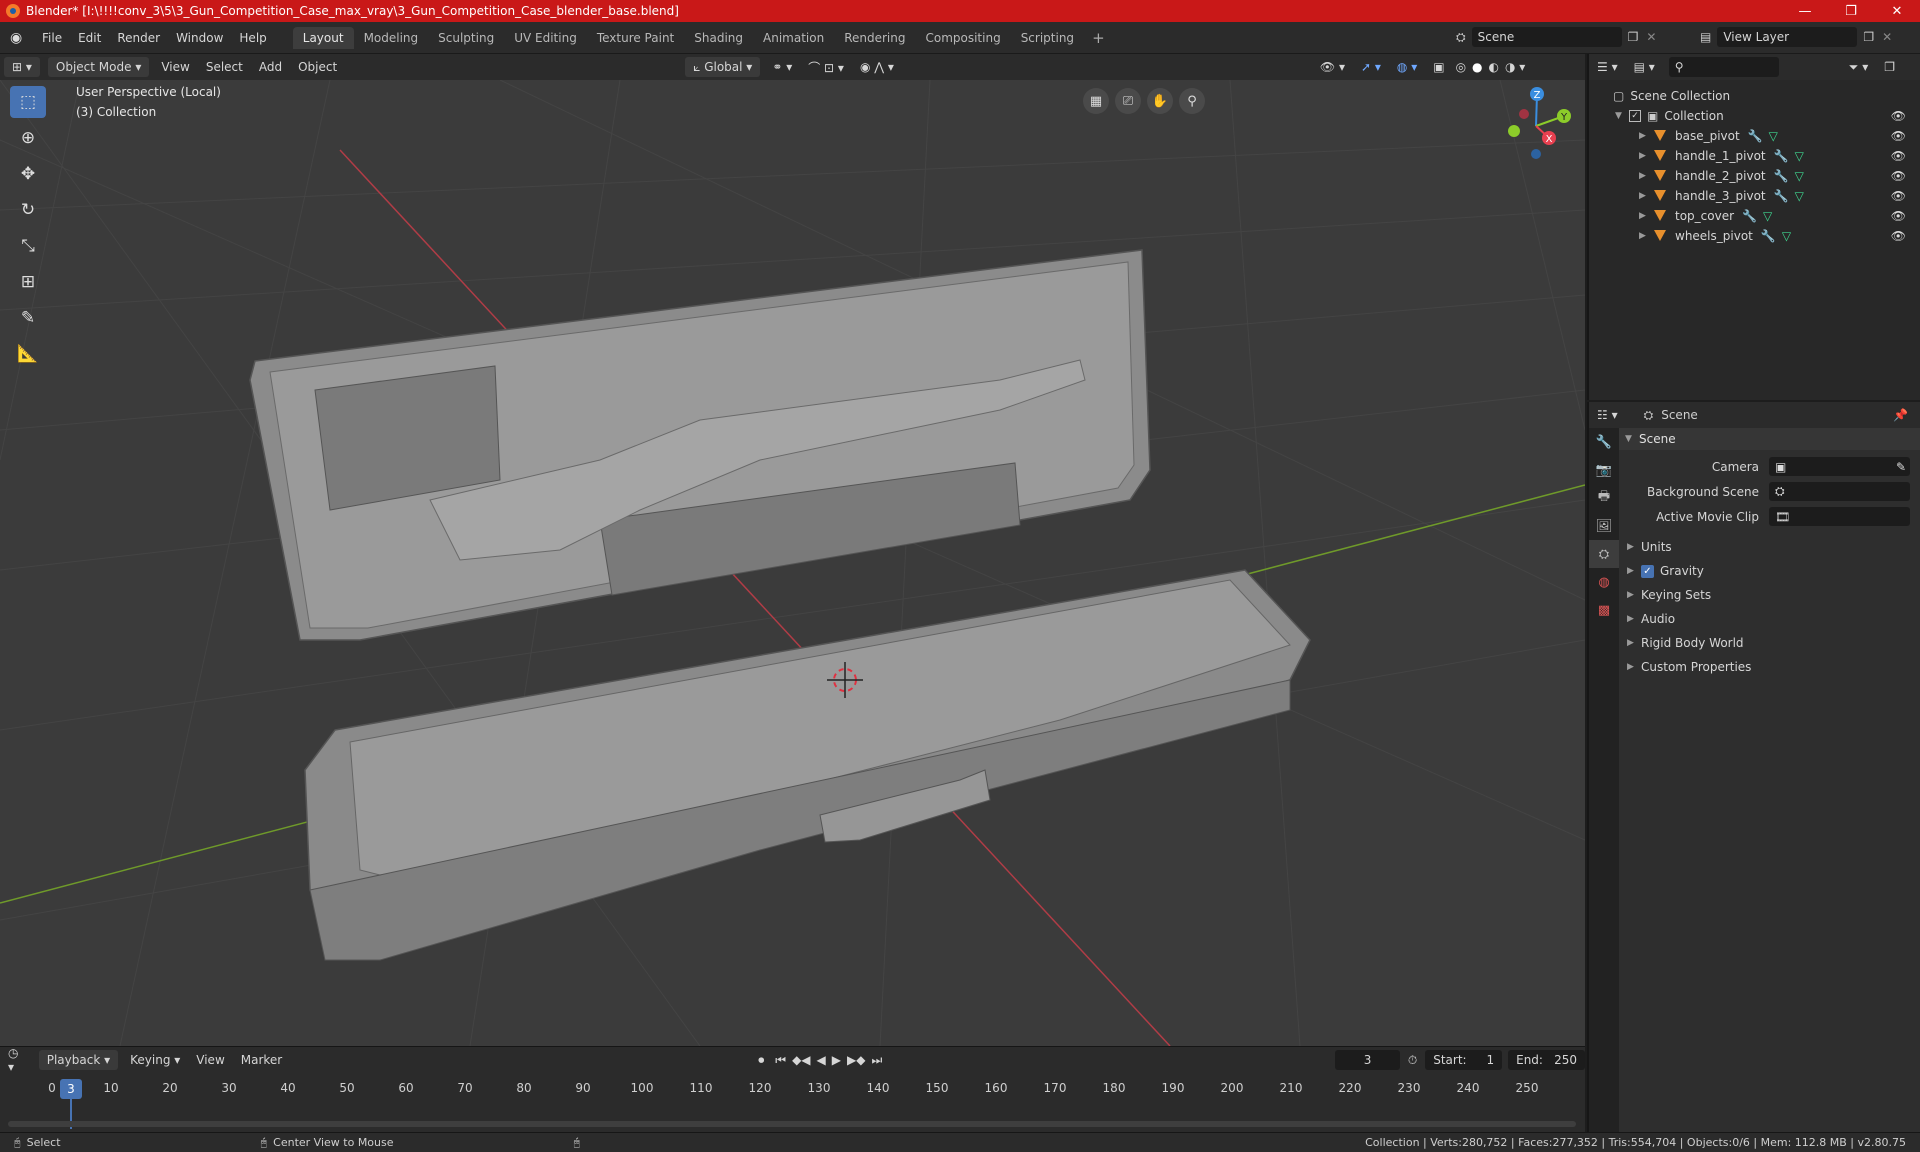  Describe the element at coordinates (545, 38) in the screenshot. I see `tab-uv-editing: UV Editing` at that location.